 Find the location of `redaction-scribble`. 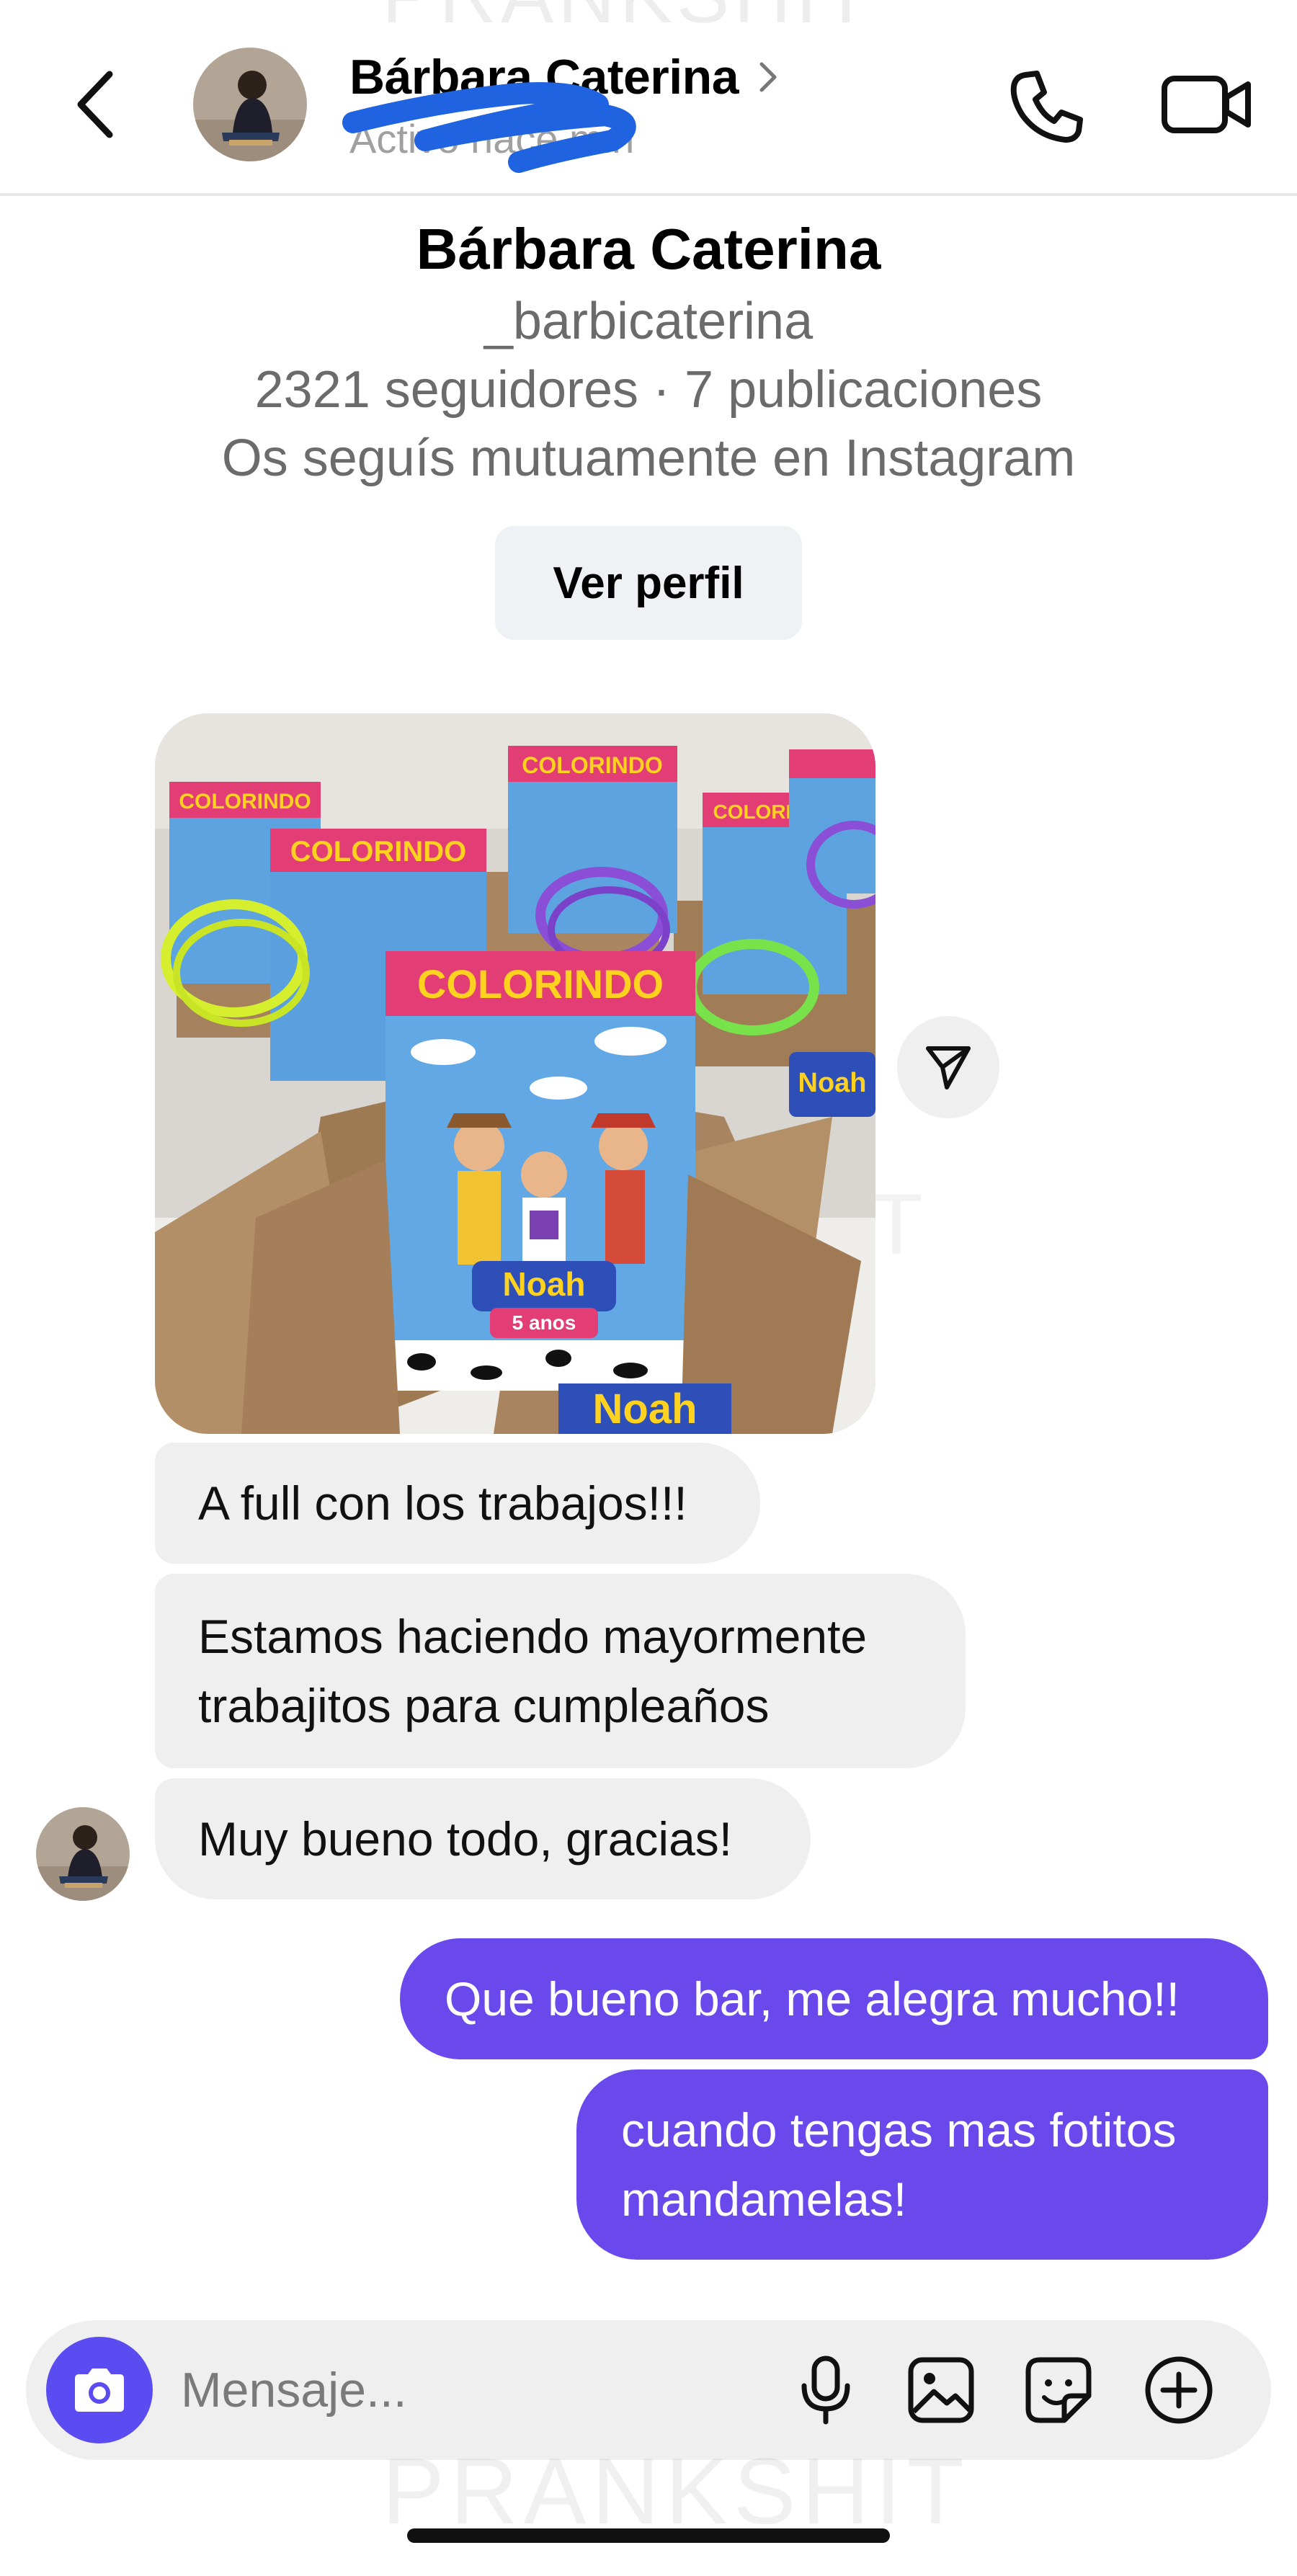

redaction-scribble is located at coordinates (489, 127).